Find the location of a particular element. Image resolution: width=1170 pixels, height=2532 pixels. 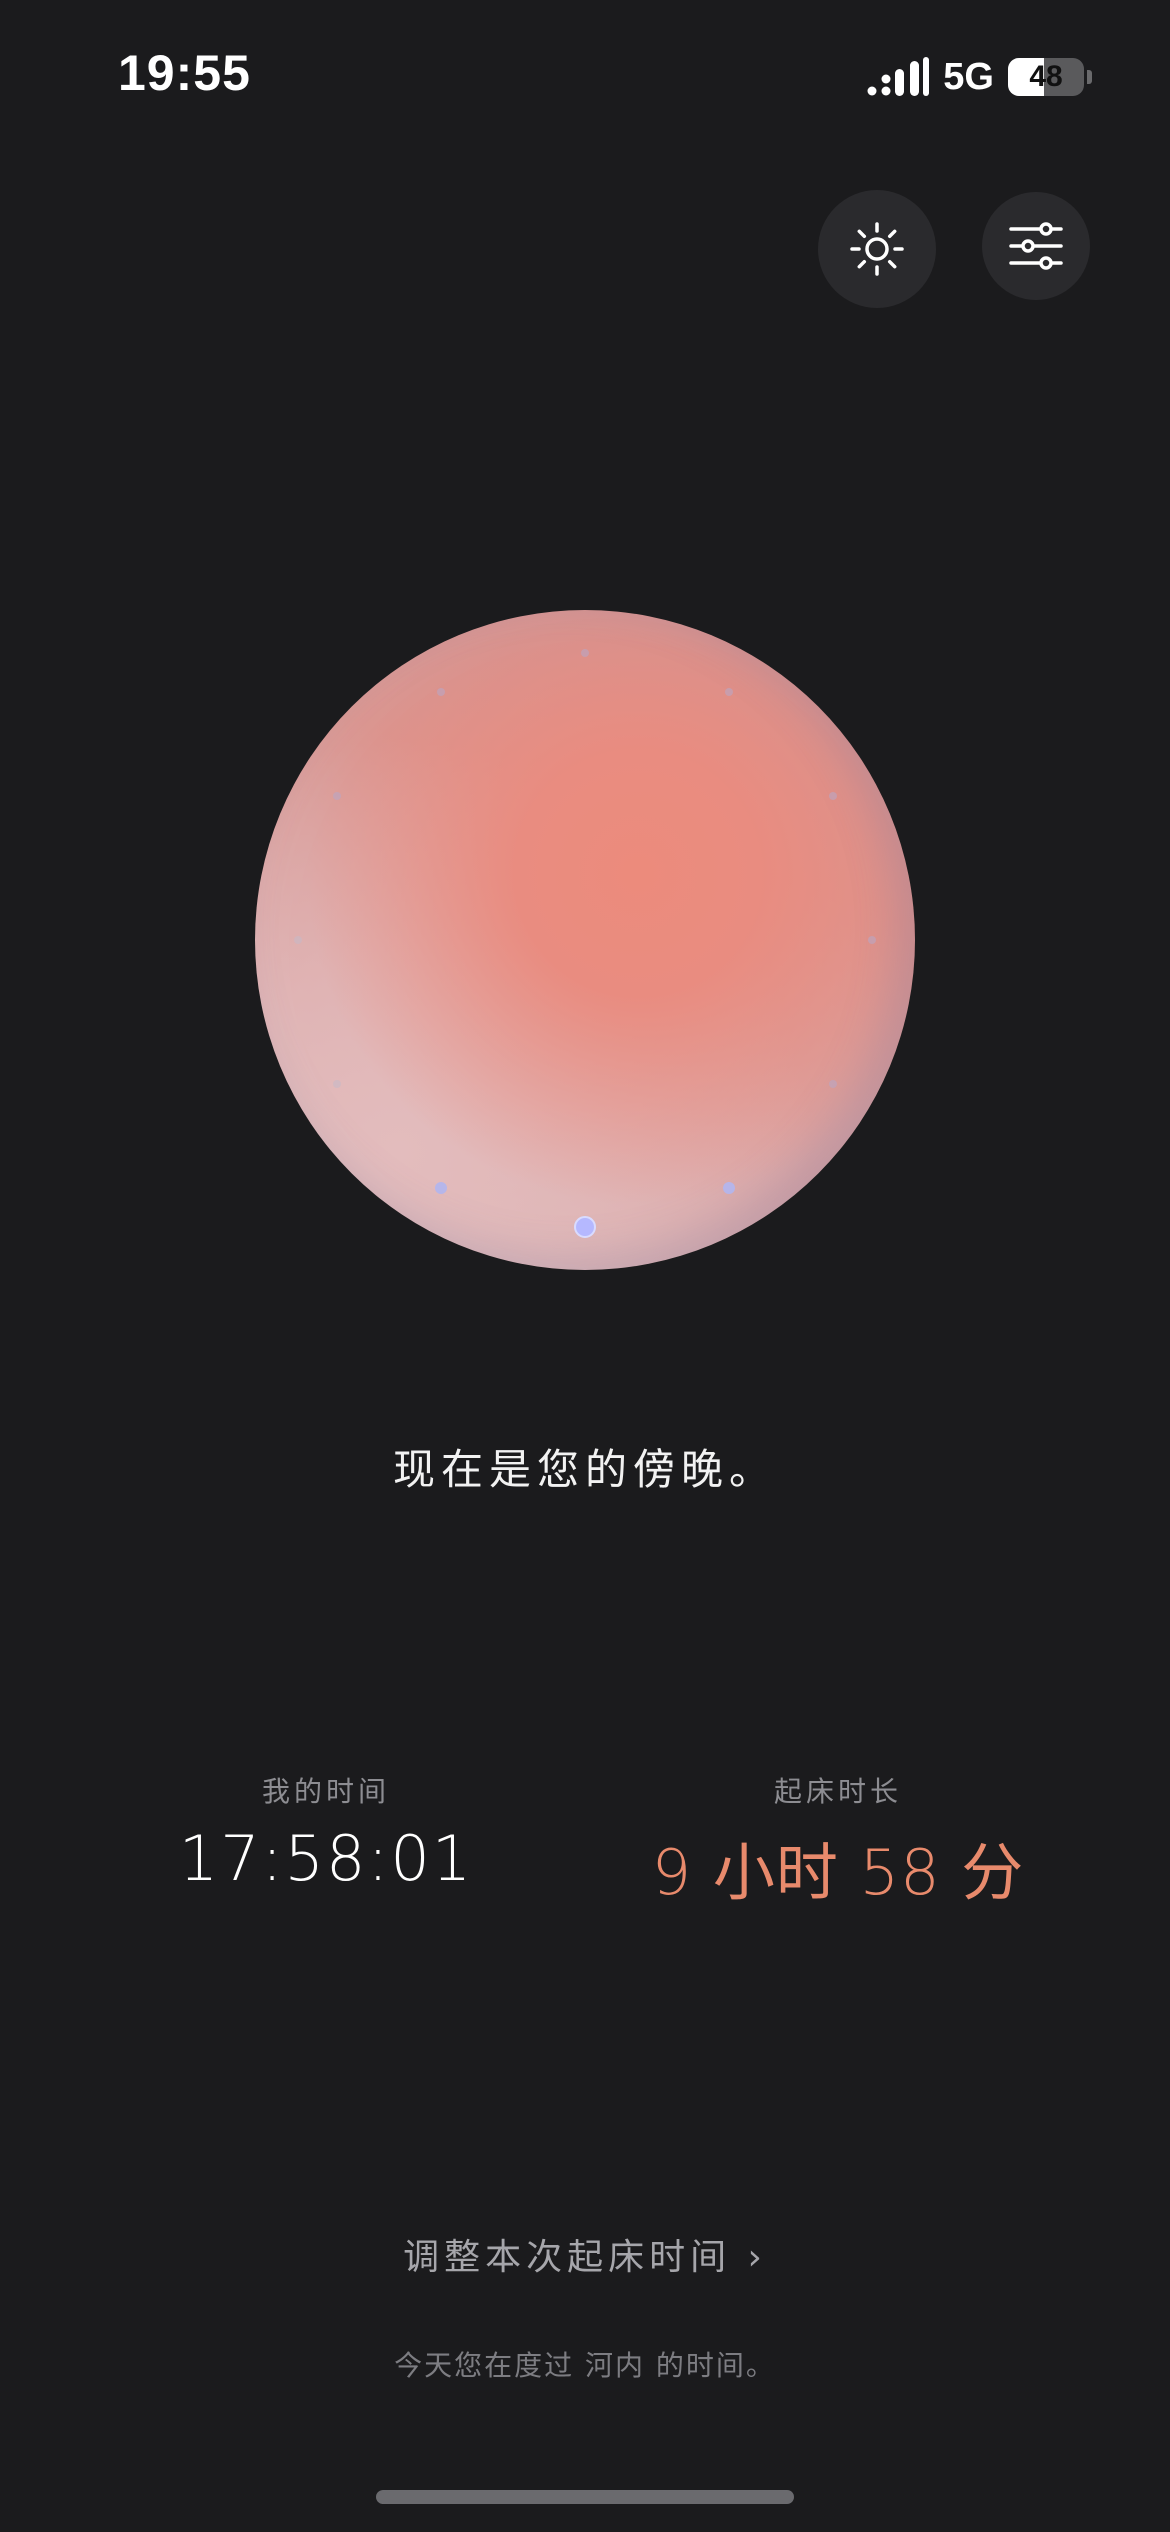

period-message: 现在是您的傍晚。 is located at coordinates (584, 1469).